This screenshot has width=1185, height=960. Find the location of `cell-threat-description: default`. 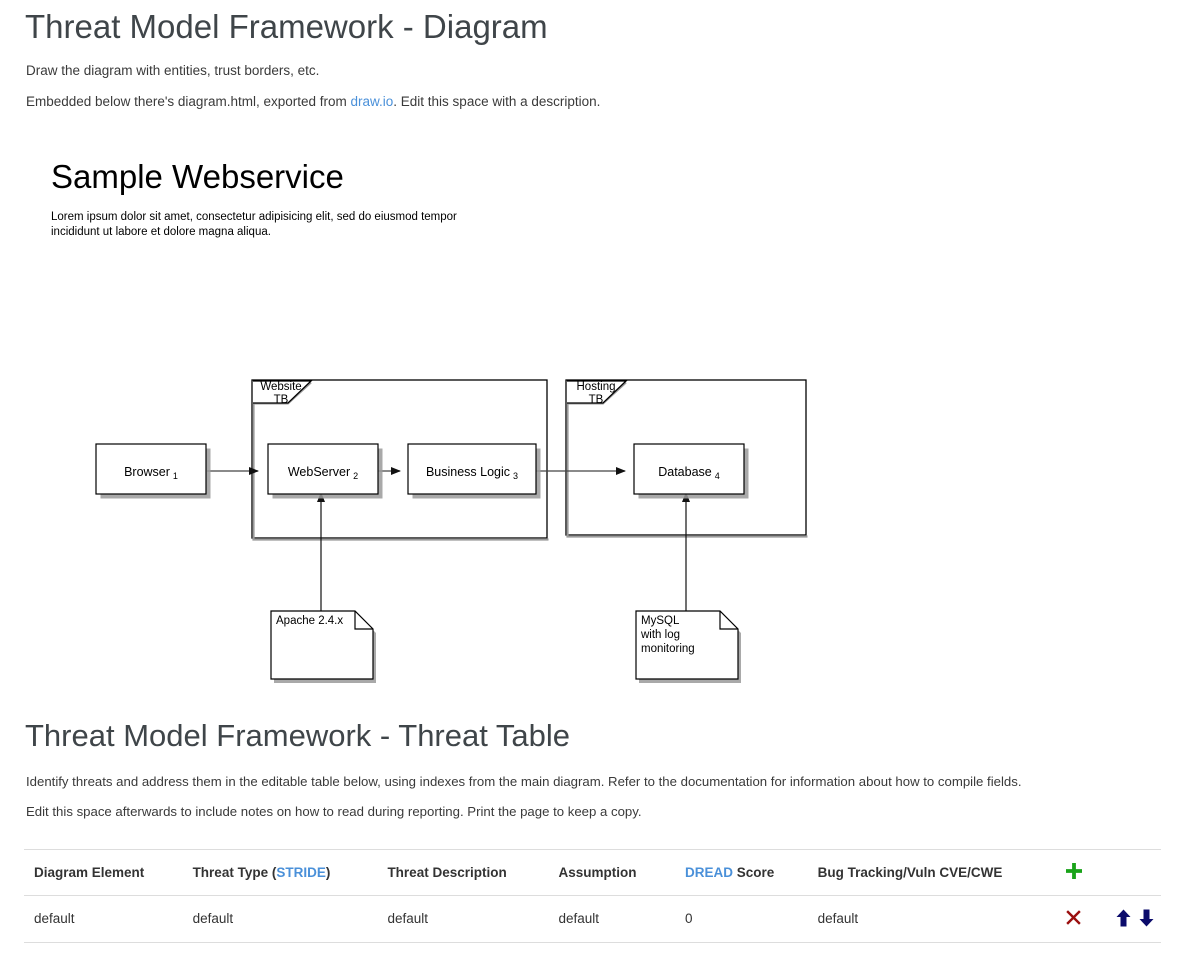

cell-threat-description: default is located at coordinates (463, 919).